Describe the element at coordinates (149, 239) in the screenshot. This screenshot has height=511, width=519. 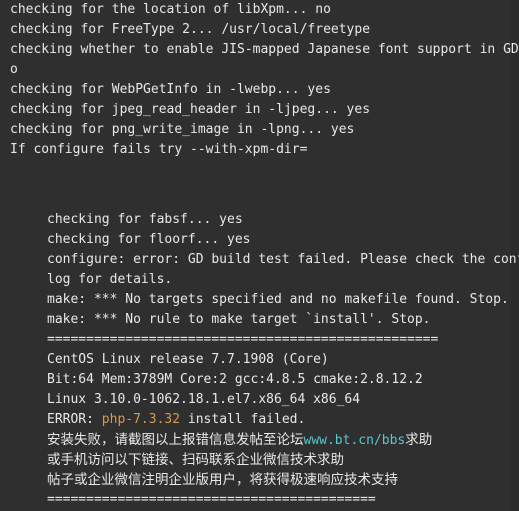
I see `log-line-floorf: checking for floorf... yes` at that location.